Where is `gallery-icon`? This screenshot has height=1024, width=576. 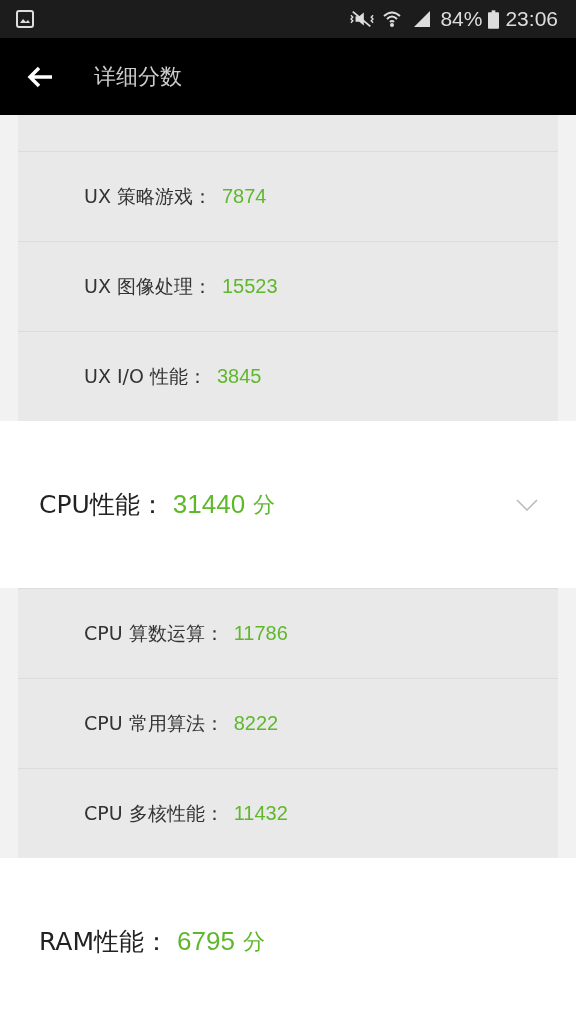 gallery-icon is located at coordinates (25, 19).